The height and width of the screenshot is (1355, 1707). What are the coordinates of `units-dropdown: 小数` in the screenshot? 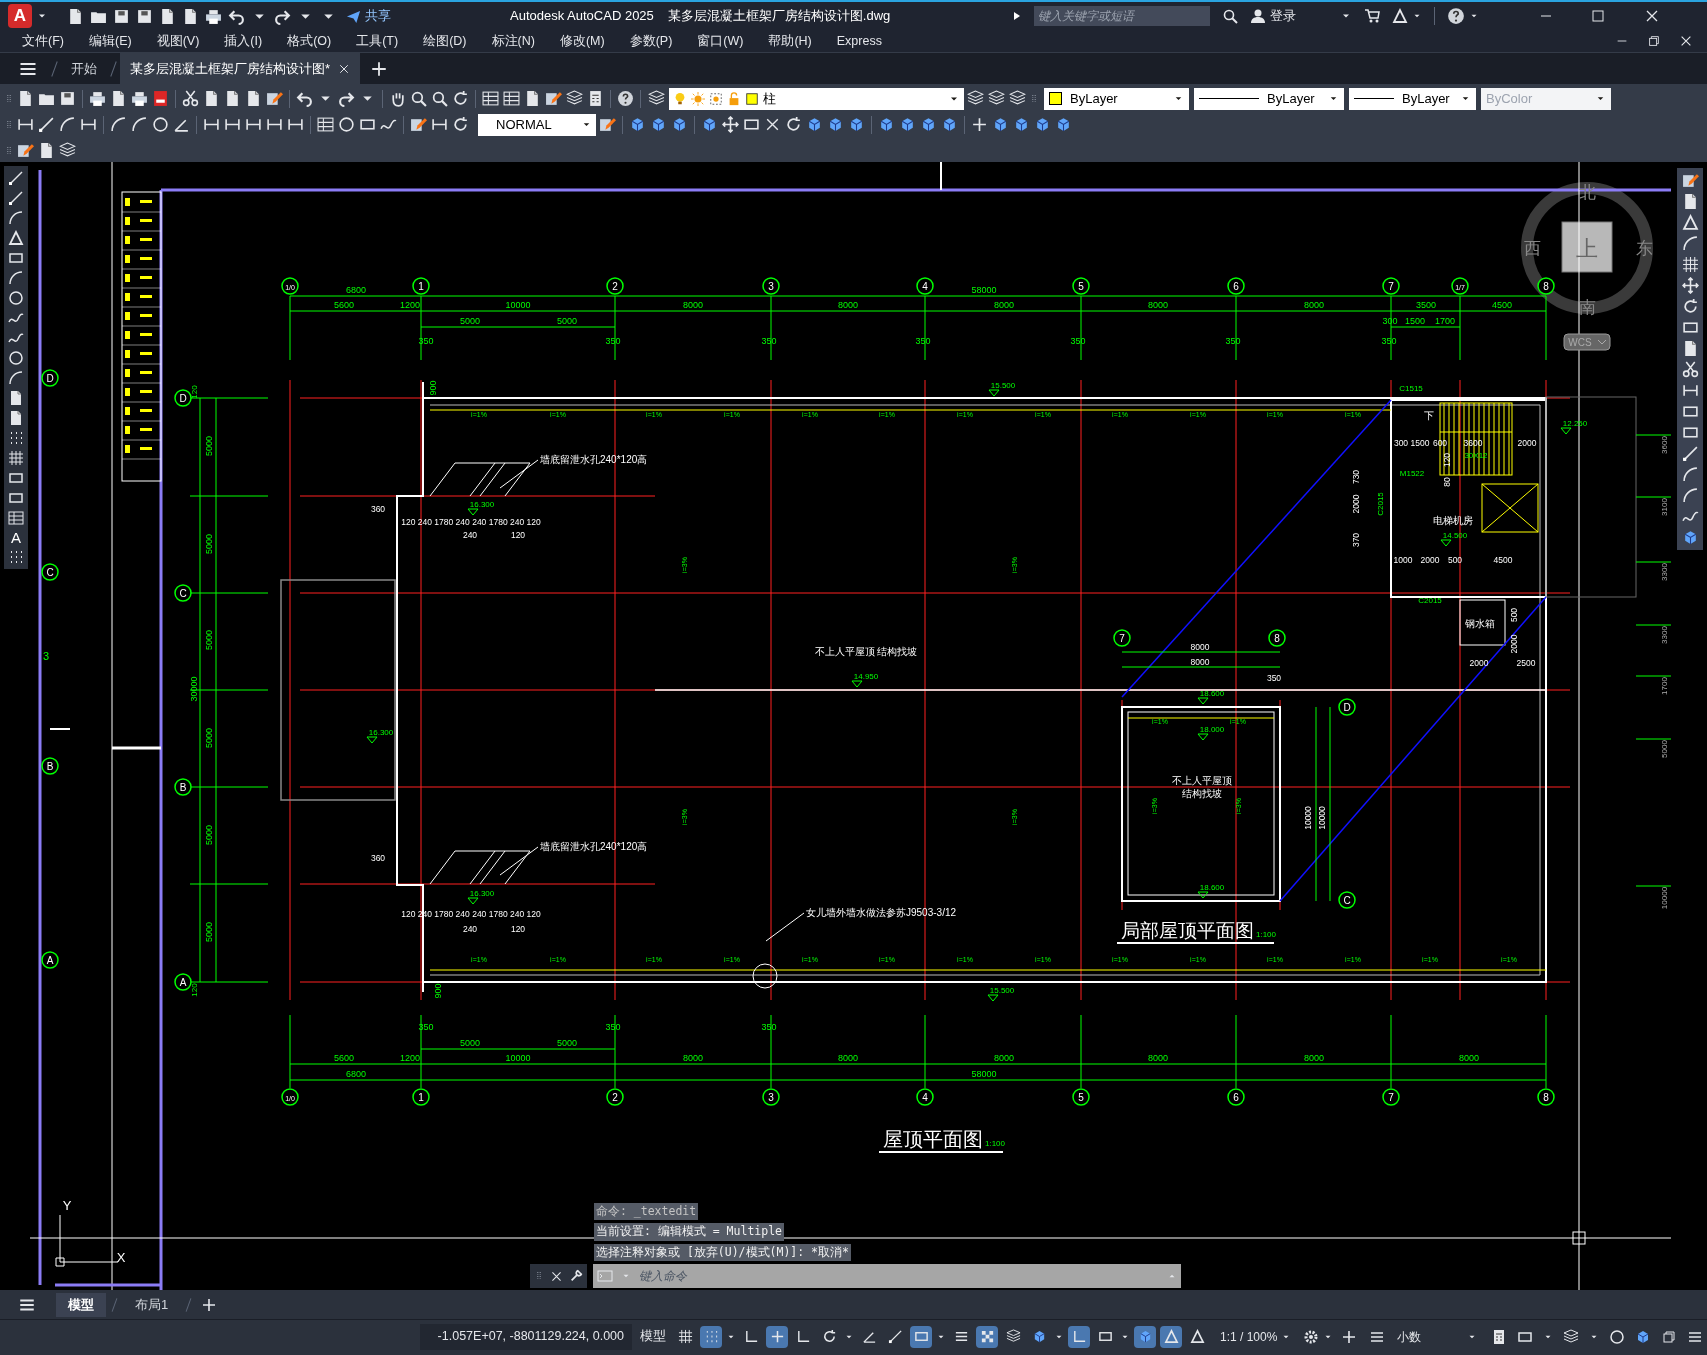 It's located at (1437, 1336).